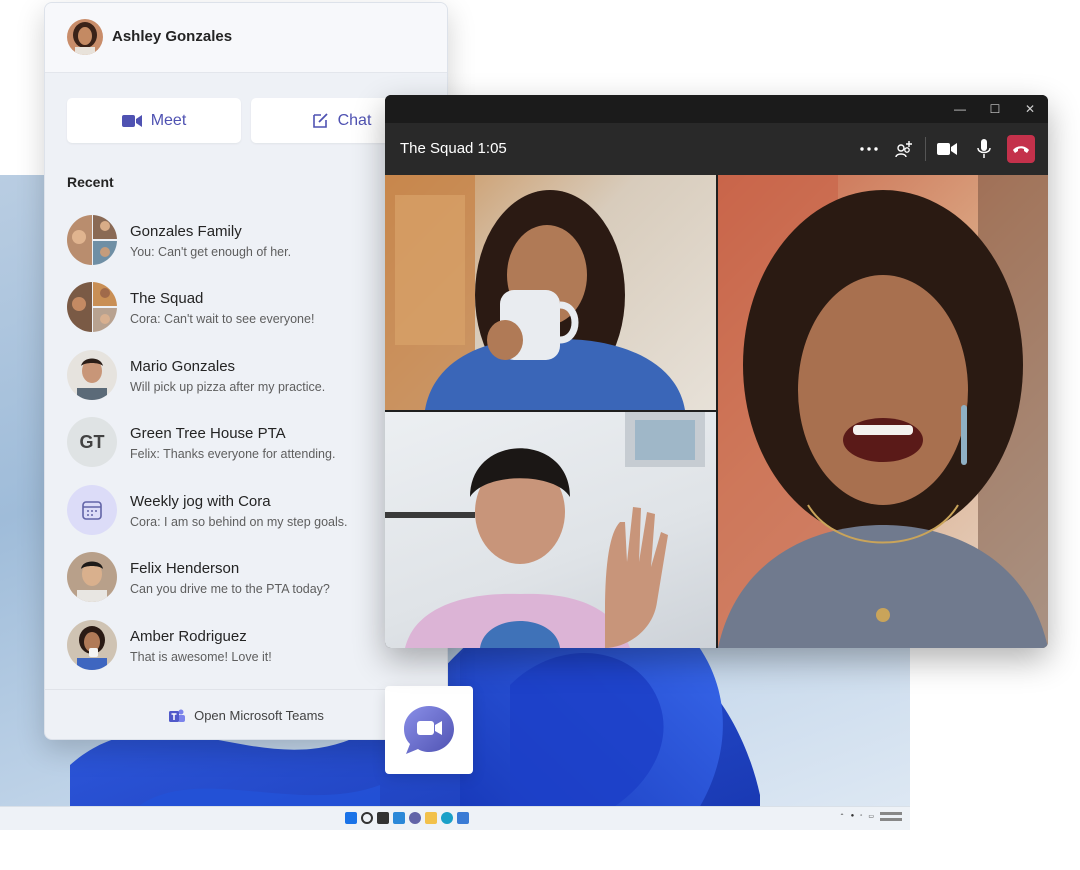 The width and height of the screenshot is (1080, 870). Describe the element at coordinates (1030, 109) in the screenshot. I see `close-icon: ✕` at that location.